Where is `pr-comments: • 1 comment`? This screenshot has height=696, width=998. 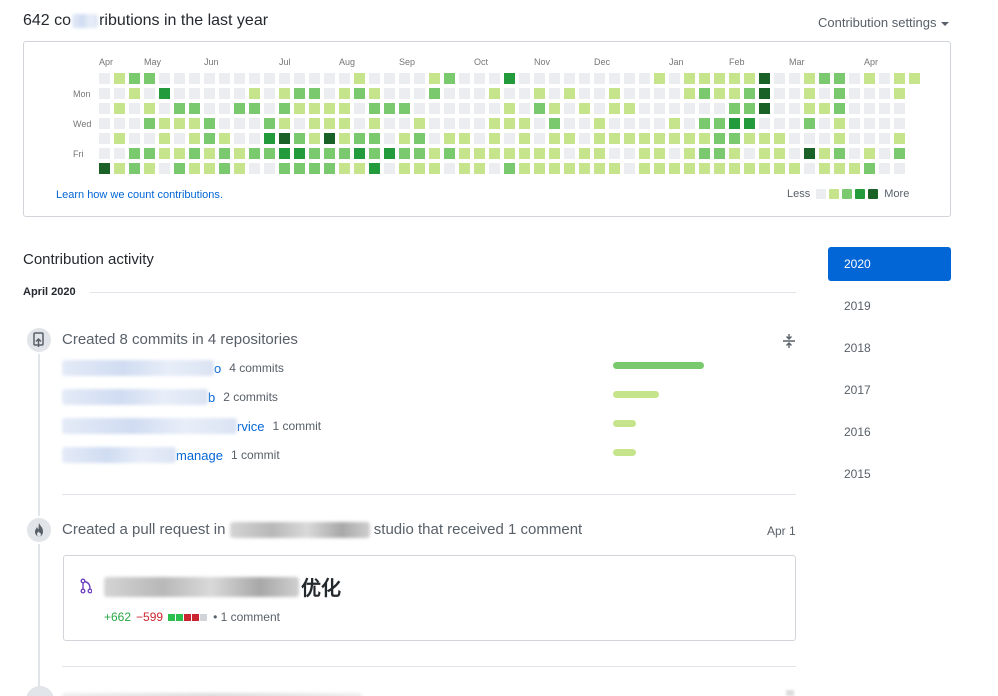
pr-comments: • 1 comment is located at coordinates (246, 617).